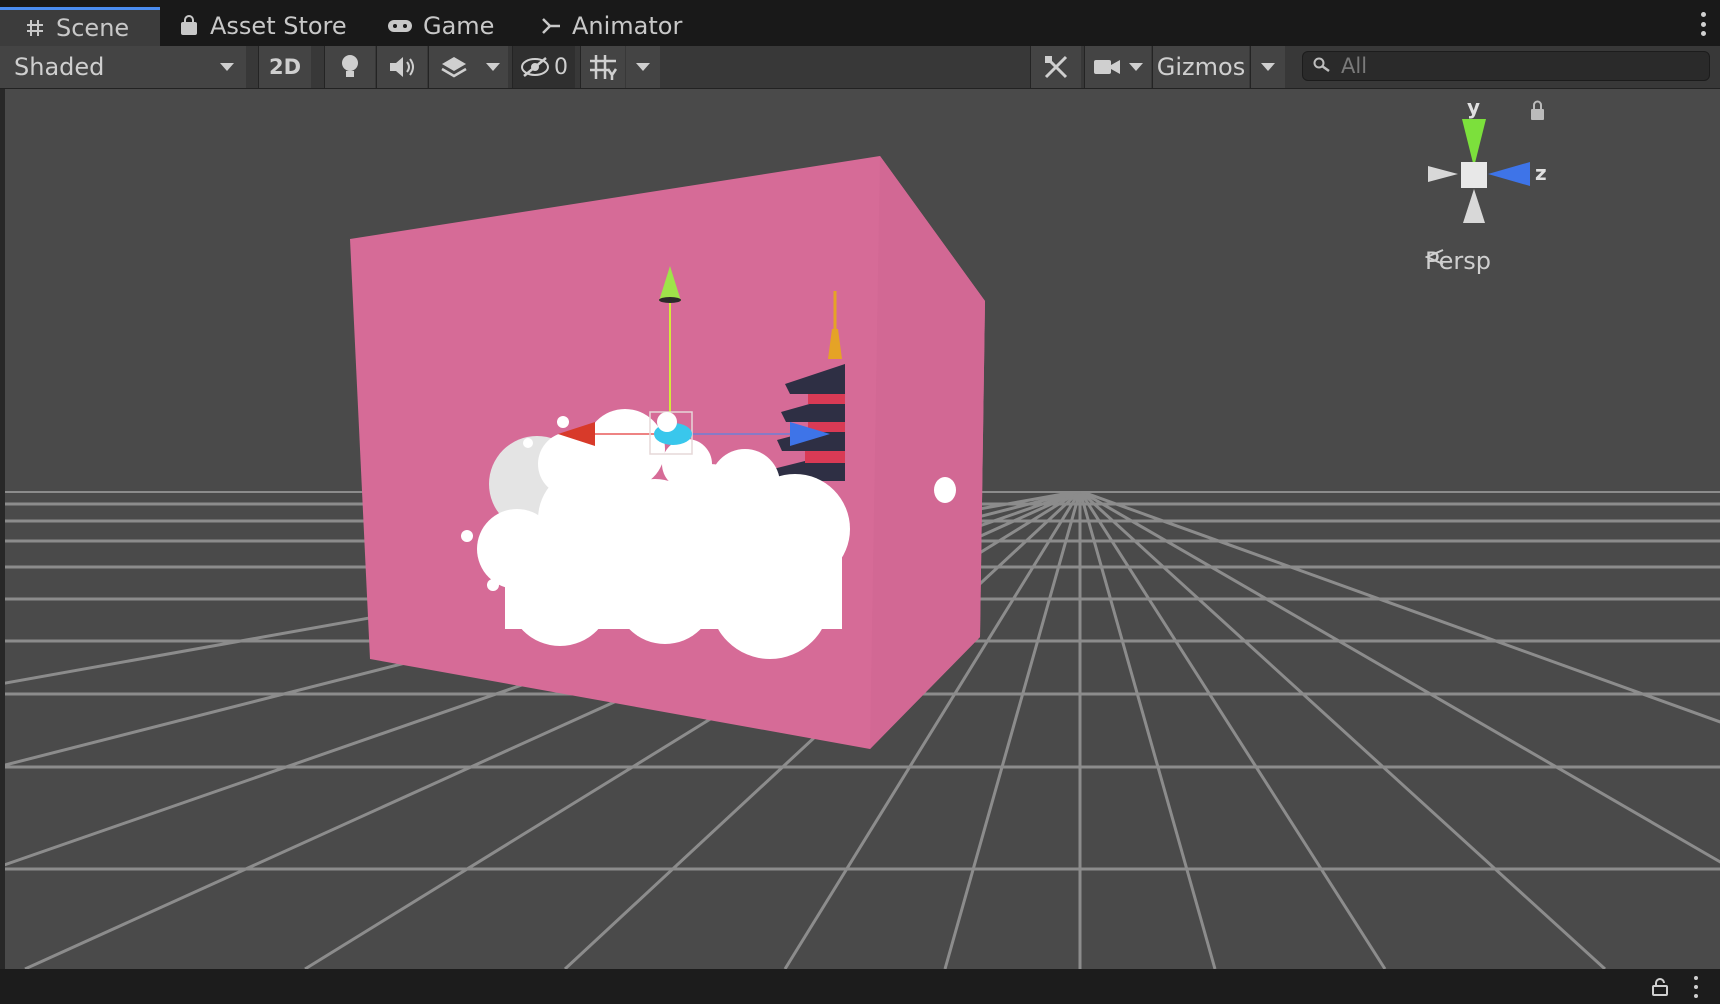 The height and width of the screenshot is (1004, 1720). I want to click on tab-label: Scene, so click(93, 28).